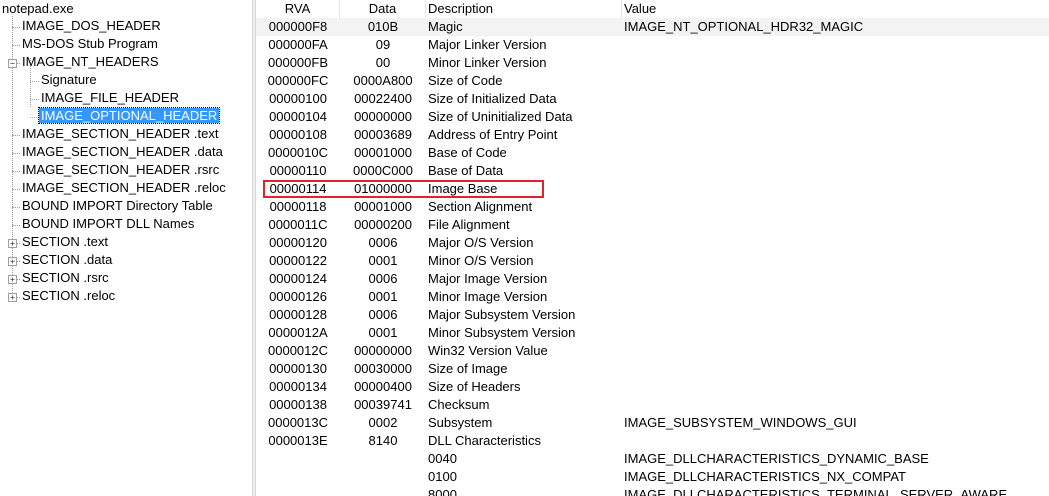 Image resolution: width=1049 pixels, height=496 pixels. I want to click on tree-root-label: notepad.exe, so click(38, 8).